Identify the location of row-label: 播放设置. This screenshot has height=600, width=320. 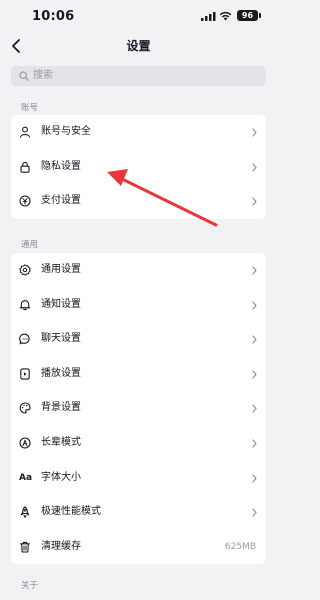
(61, 373).